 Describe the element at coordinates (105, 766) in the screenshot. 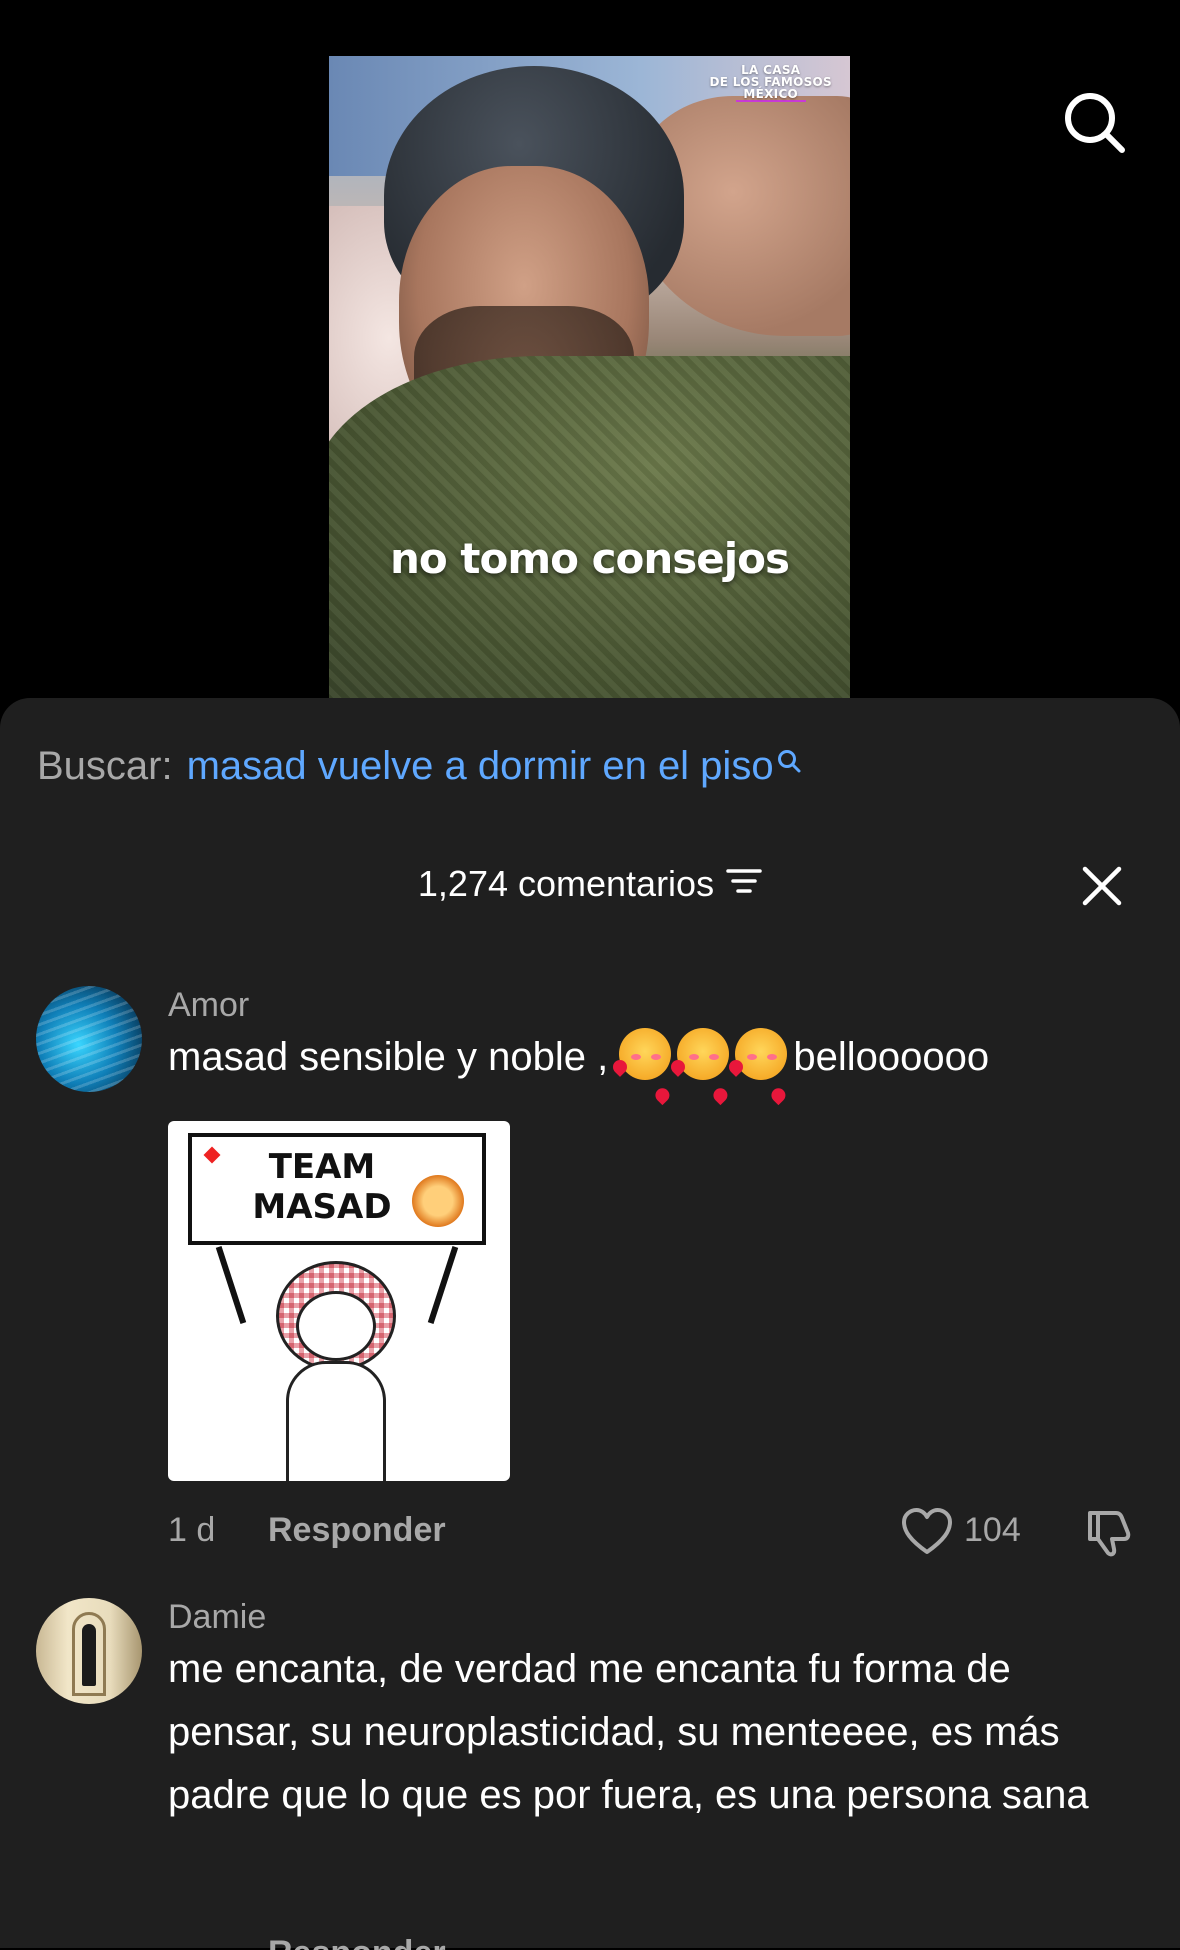

I see `related-search-label: Buscar:` at that location.